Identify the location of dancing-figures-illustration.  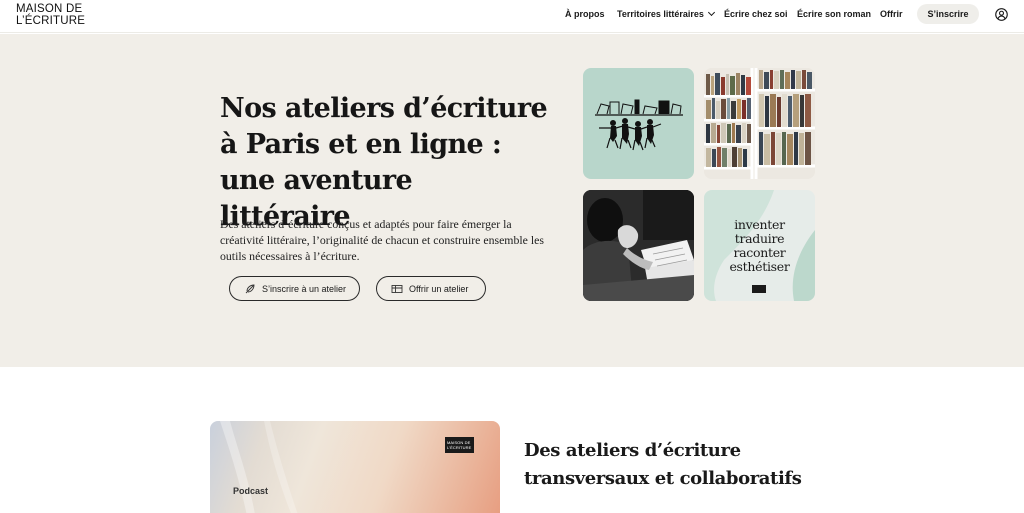
(639, 125).